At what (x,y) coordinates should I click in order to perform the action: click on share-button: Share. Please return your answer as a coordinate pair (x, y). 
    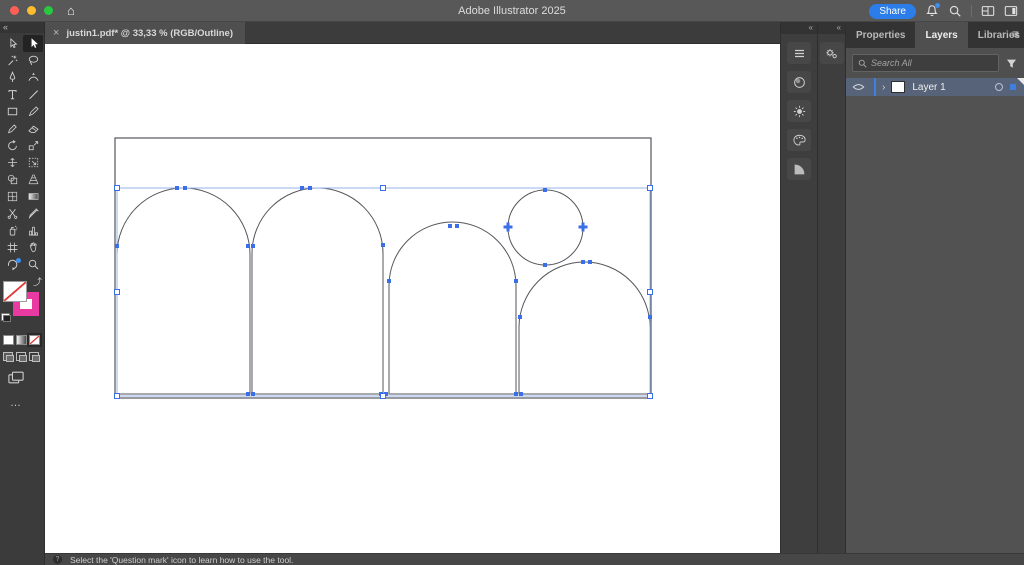
    Looking at the image, I should click on (892, 11).